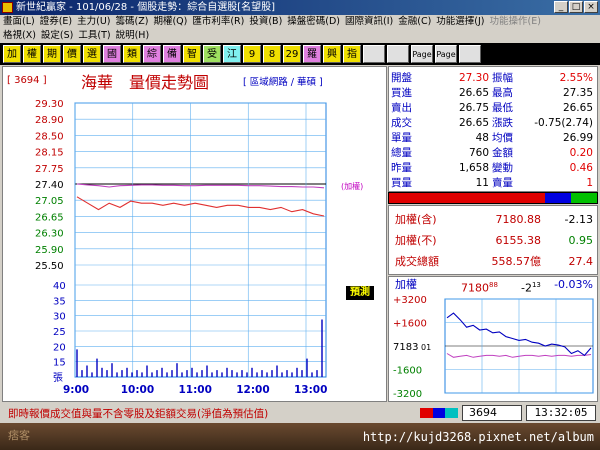 This screenshot has height=450, width=600. What do you see at coordinates (49, 250) in the screenshot?
I see `price-tick-label: 25.90` at bounding box center [49, 250].